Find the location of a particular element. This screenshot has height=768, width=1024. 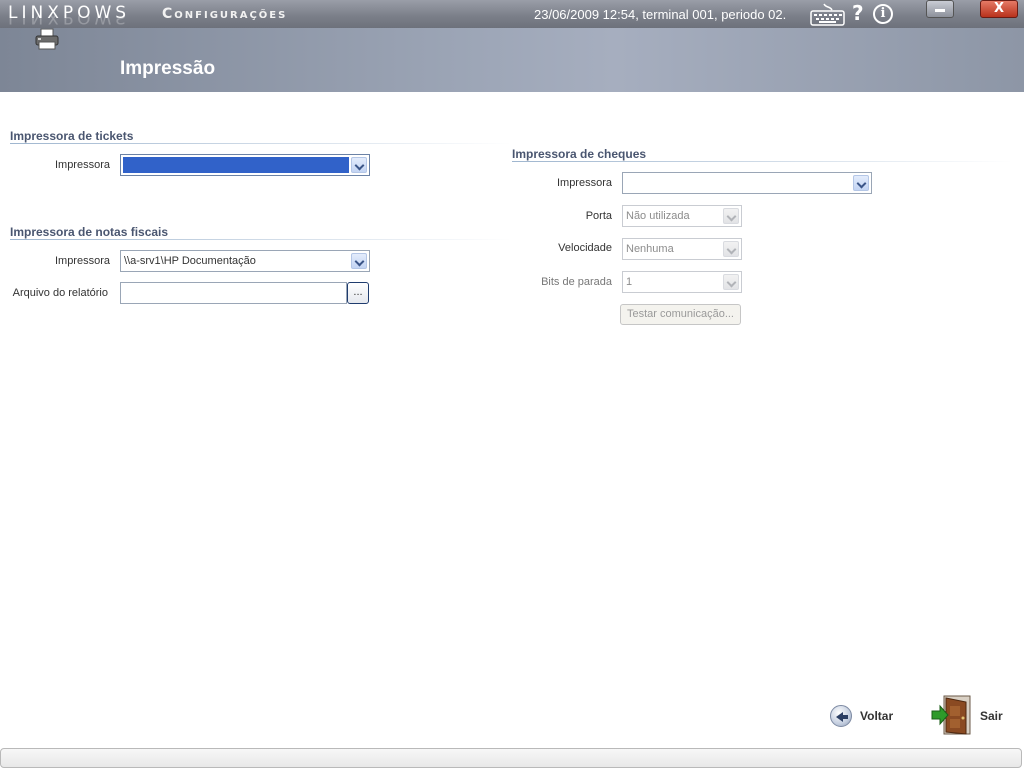

report-file-label: Arquivo do relatório is located at coordinates (60, 293).